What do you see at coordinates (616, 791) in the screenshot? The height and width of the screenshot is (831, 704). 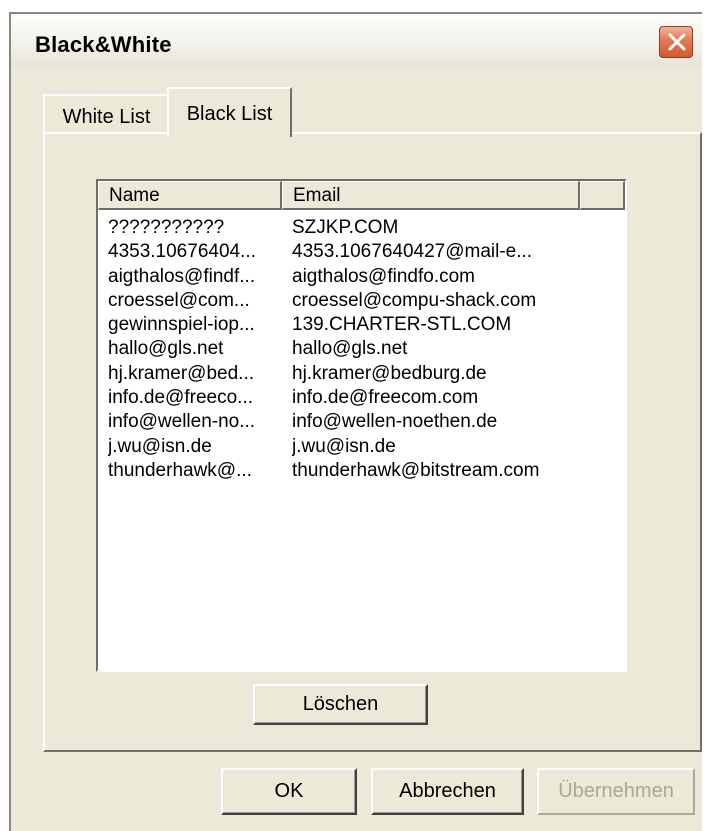 I see `apply-button: Übernehmen` at bounding box center [616, 791].